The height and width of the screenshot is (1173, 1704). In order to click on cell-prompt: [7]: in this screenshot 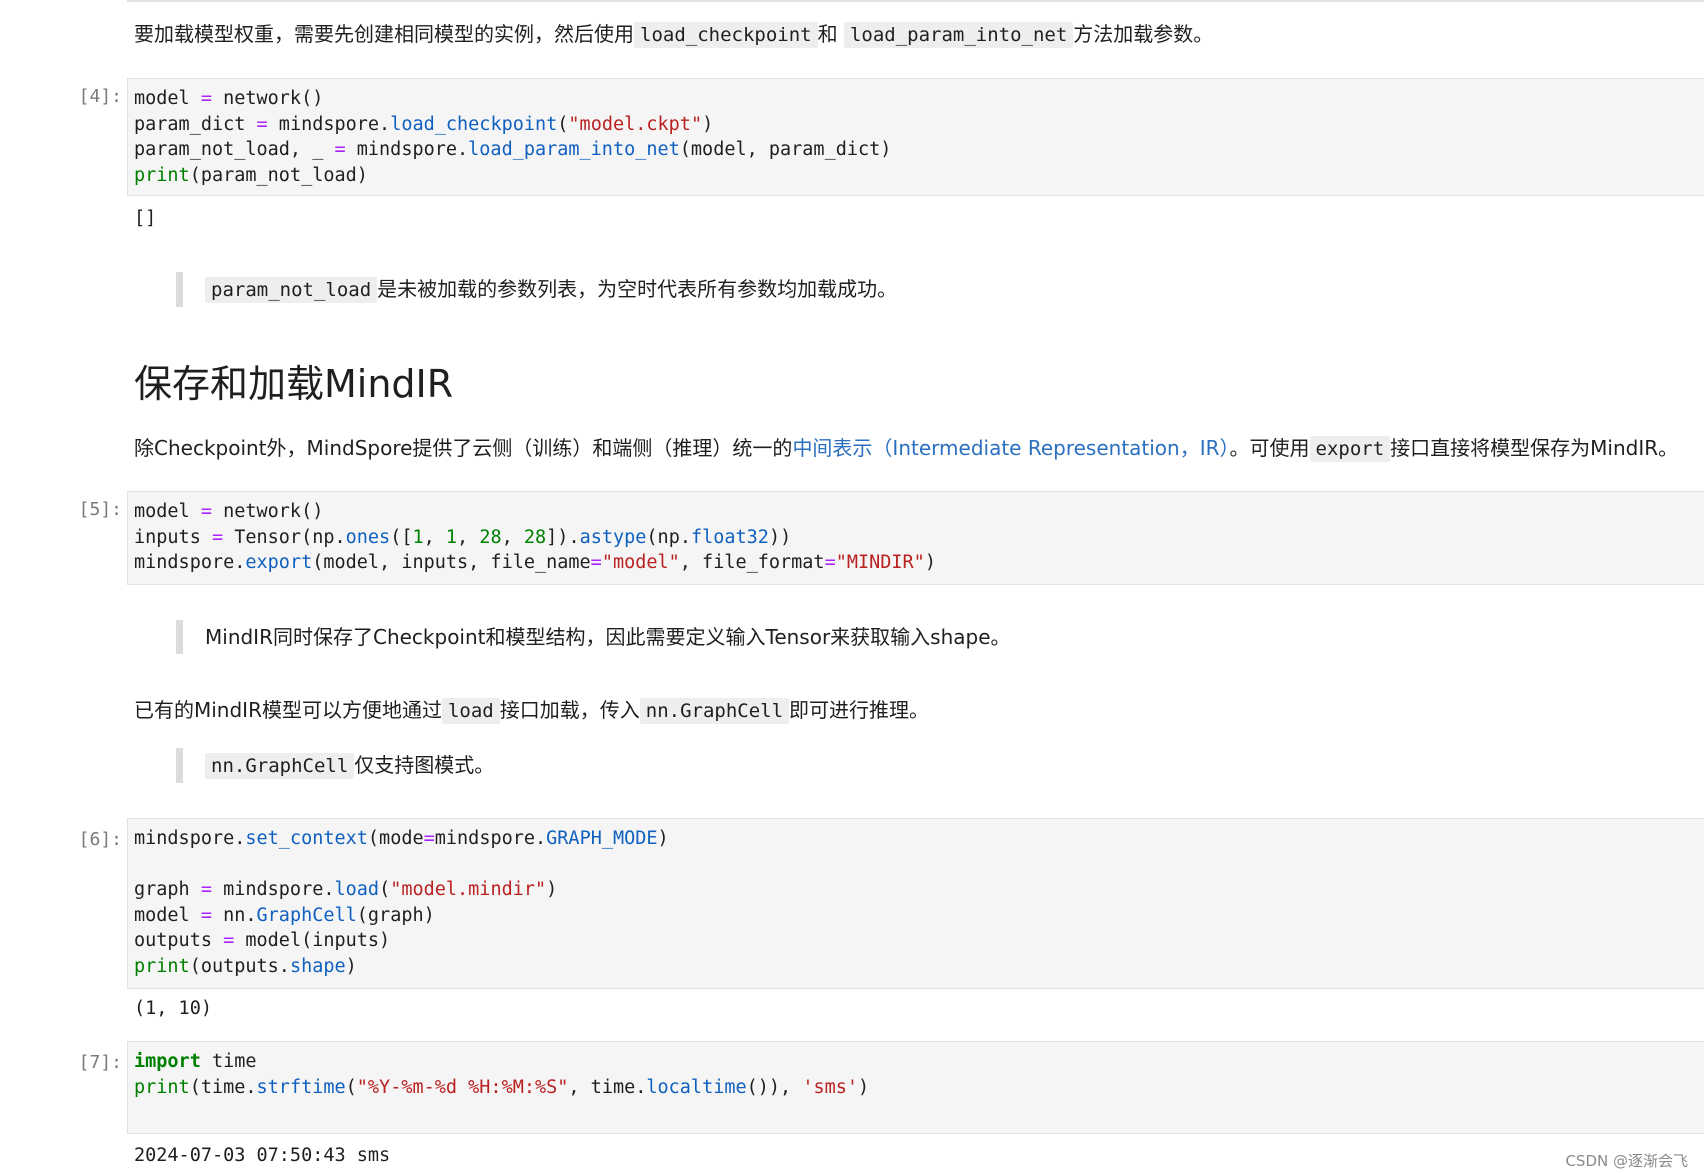, I will do `click(100, 1062)`.